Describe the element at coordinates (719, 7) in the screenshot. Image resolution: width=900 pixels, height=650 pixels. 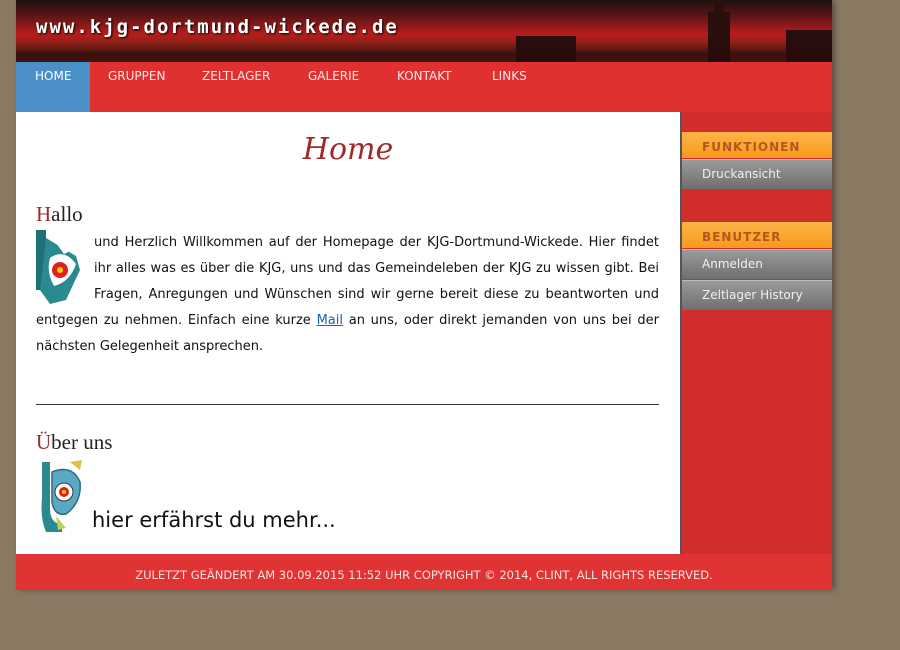
I see `church-spire-silhouette` at that location.